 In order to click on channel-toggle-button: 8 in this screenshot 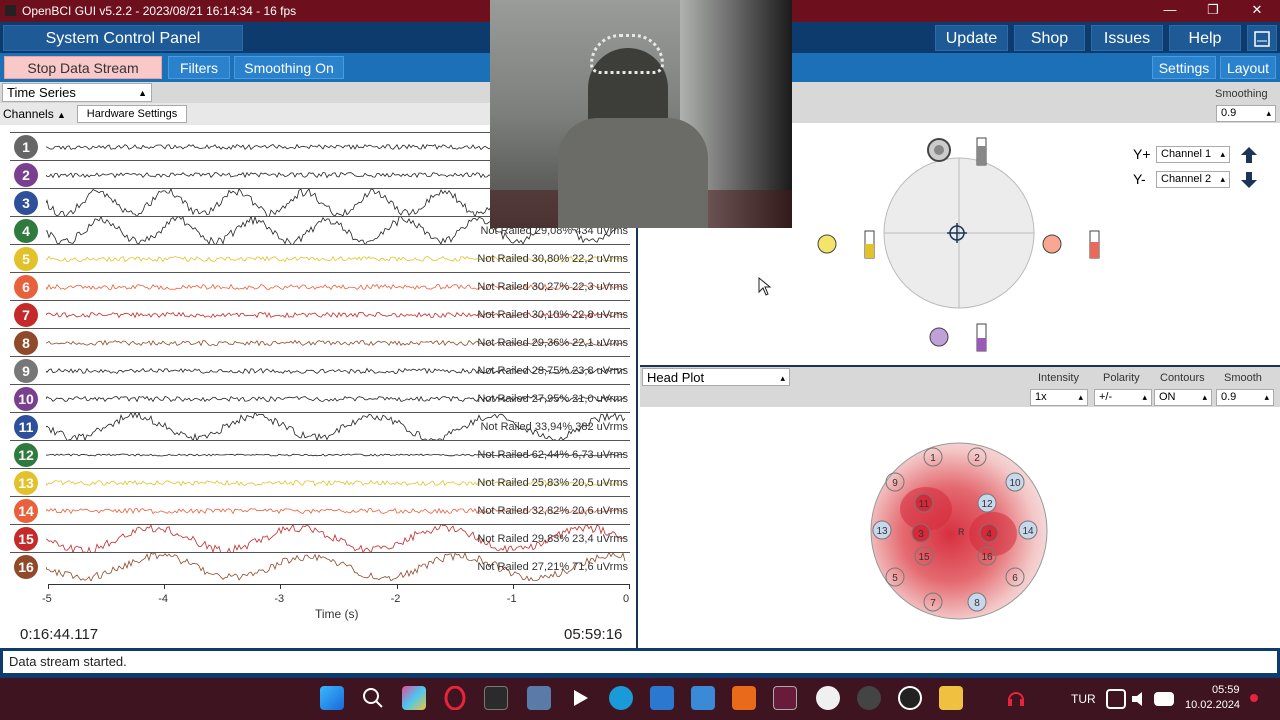, I will do `click(26, 343)`.